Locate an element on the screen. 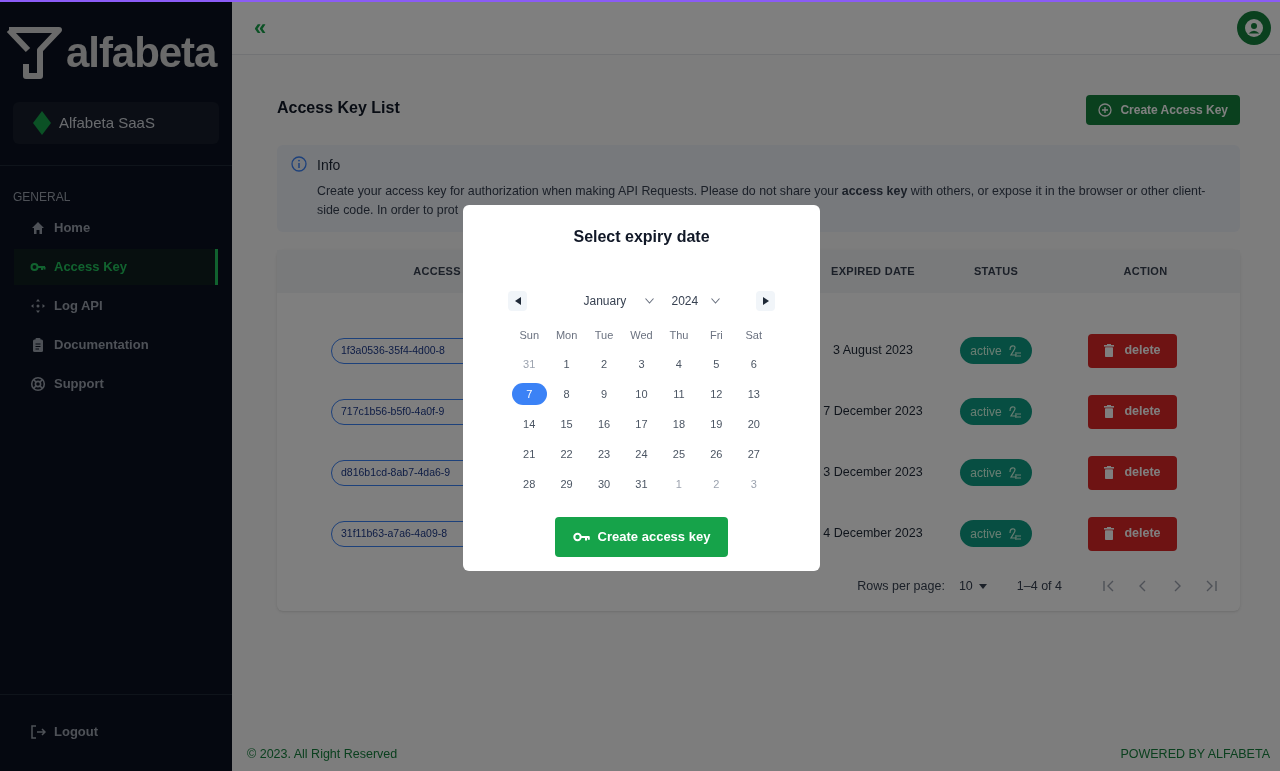 The width and height of the screenshot is (1280, 771). calendar-day: 13 is located at coordinates (754, 394).